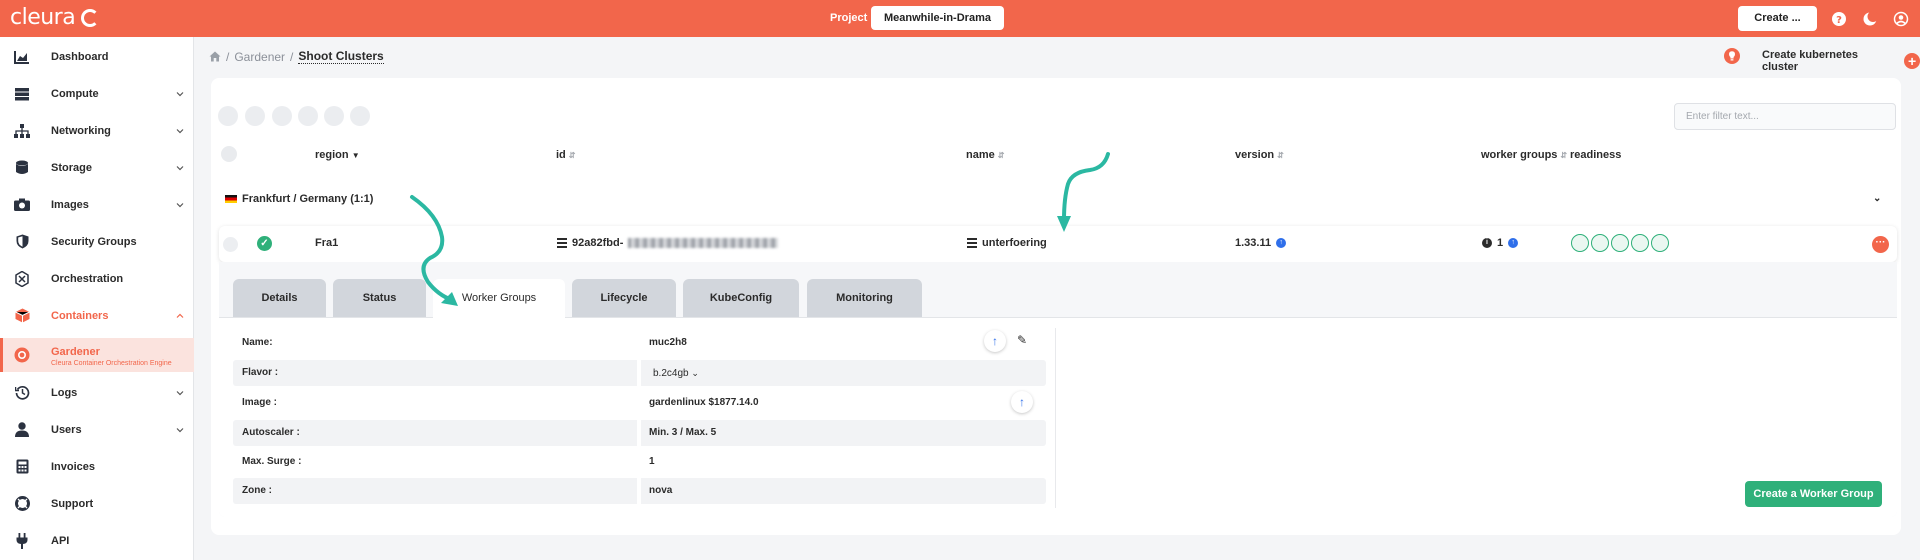 This screenshot has width=1920, height=560. Describe the element at coordinates (72, 503) in the screenshot. I see `sidebar-item-label: Support` at that location.